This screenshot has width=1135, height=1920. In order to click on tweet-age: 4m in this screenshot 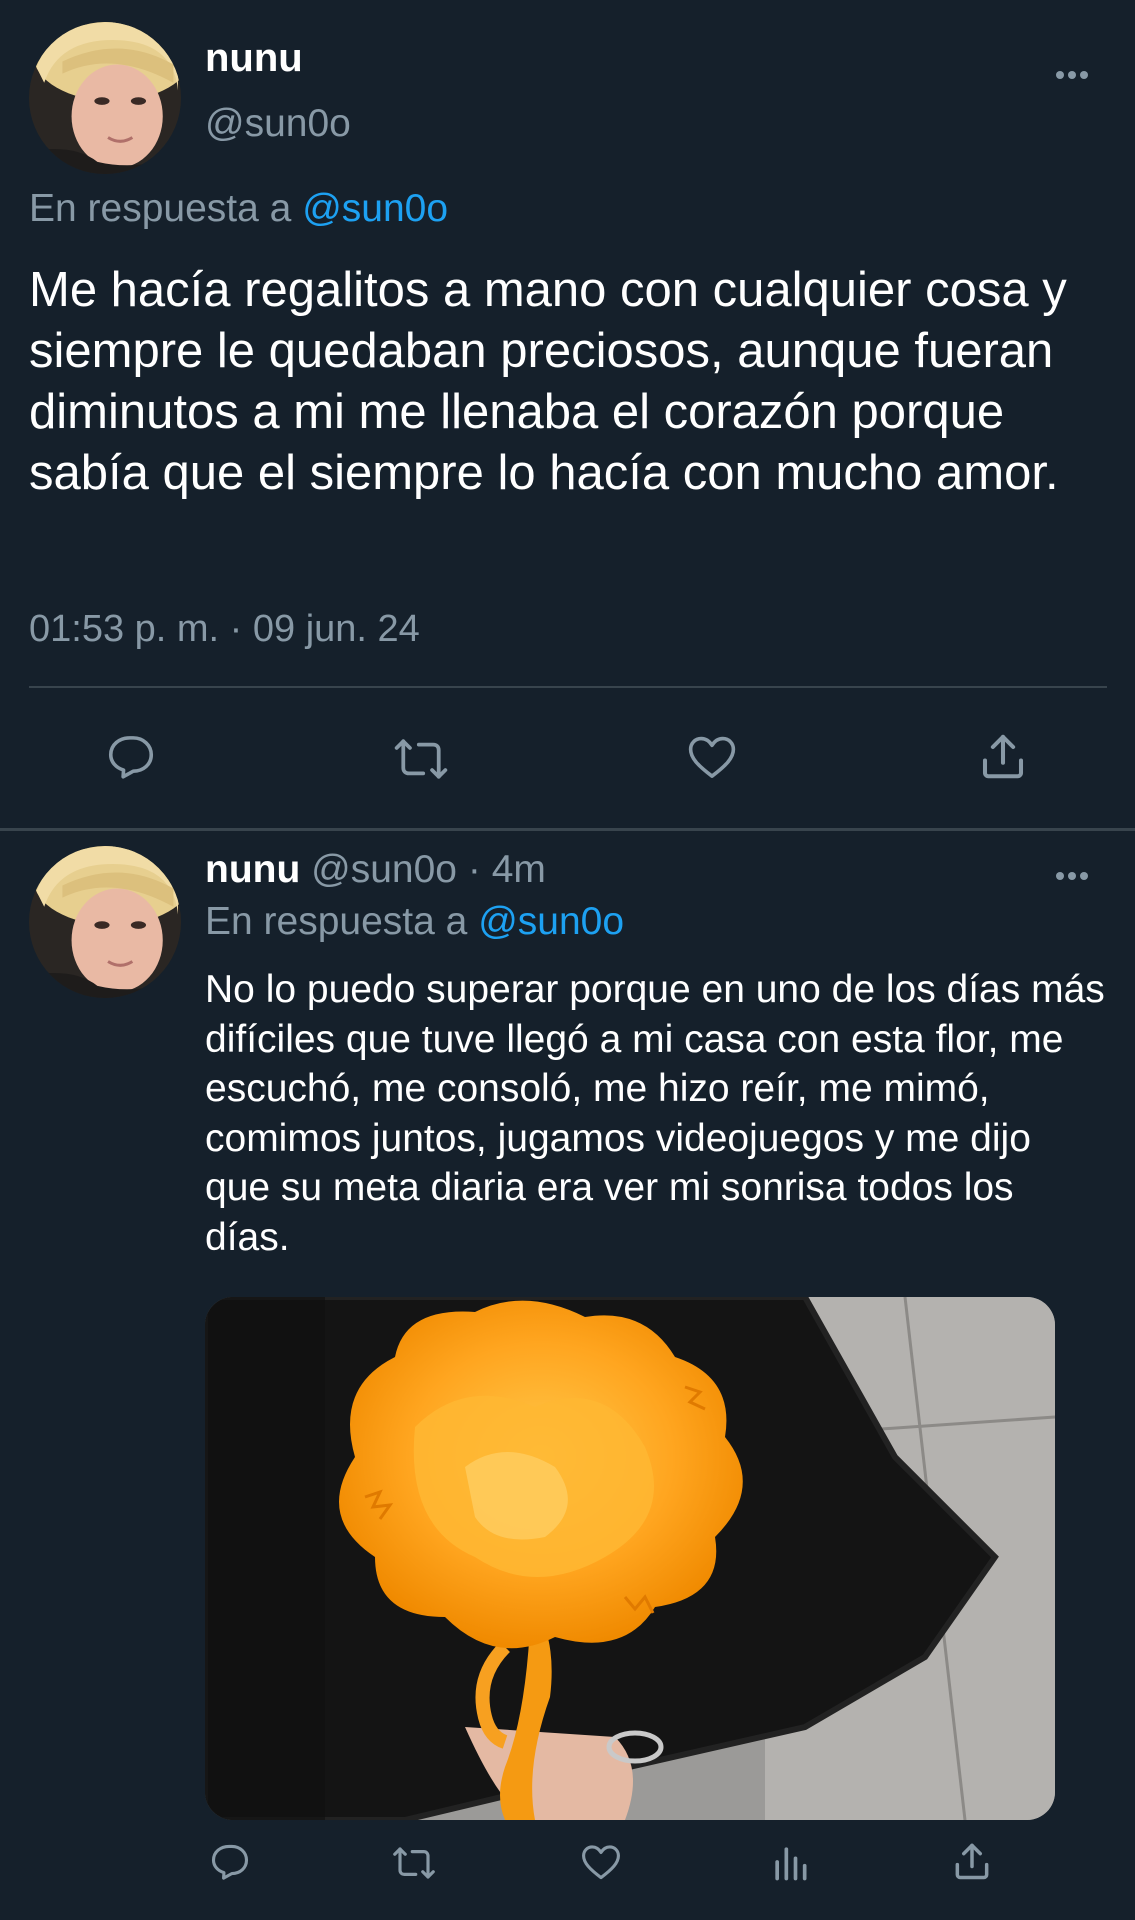, I will do `click(519, 869)`.